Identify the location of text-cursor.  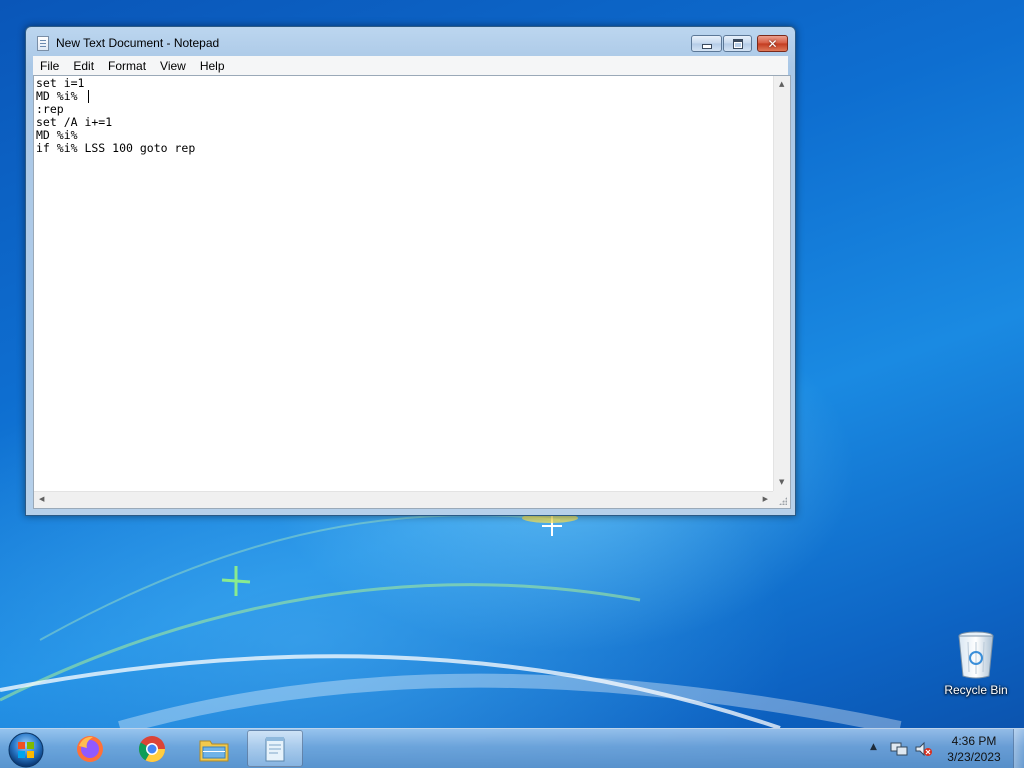
(88, 96).